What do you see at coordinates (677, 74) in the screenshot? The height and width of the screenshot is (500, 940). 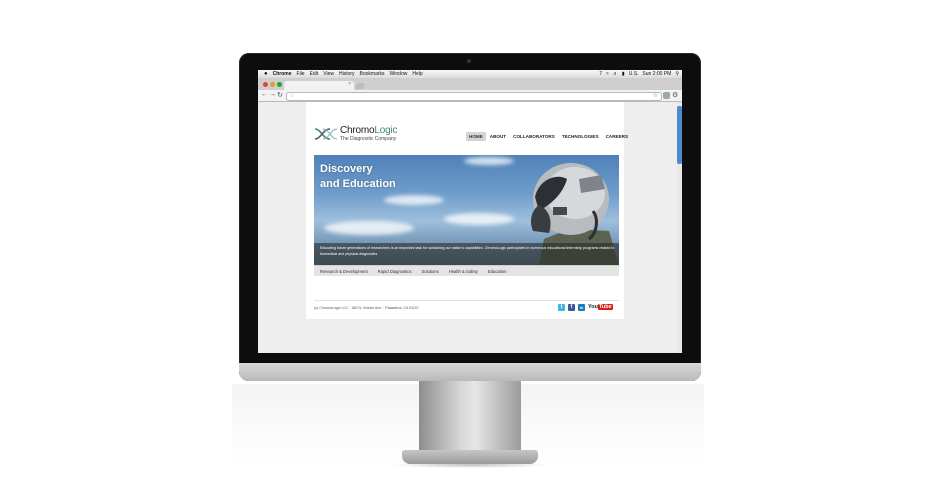 I see `spotlight-search-icon: ⚲` at bounding box center [677, 74].